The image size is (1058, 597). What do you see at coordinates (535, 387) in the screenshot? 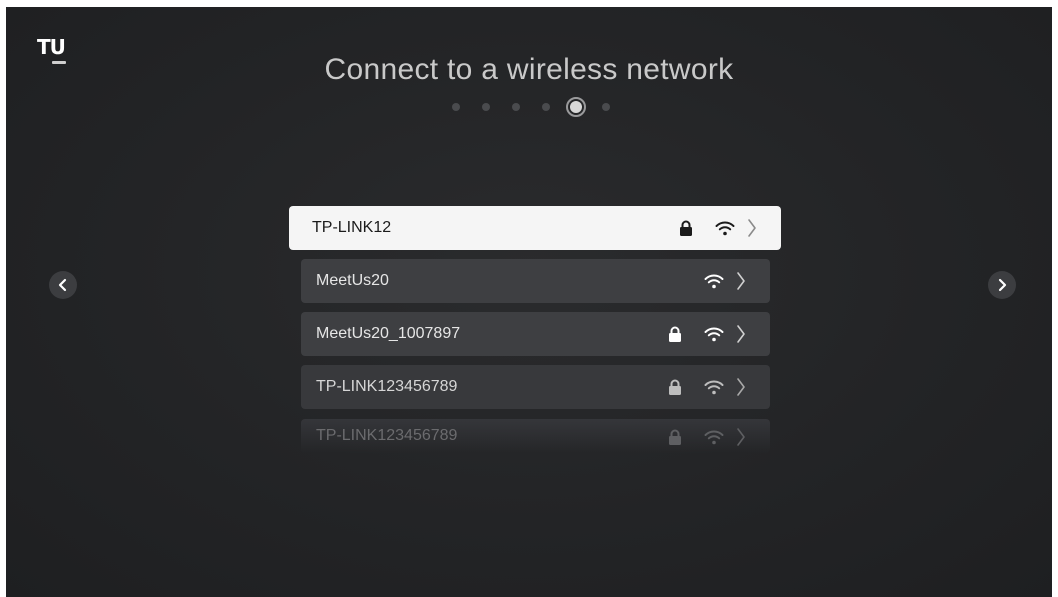
I see `network-row: TP-LINK123456789` at bounding box center [535, 387].